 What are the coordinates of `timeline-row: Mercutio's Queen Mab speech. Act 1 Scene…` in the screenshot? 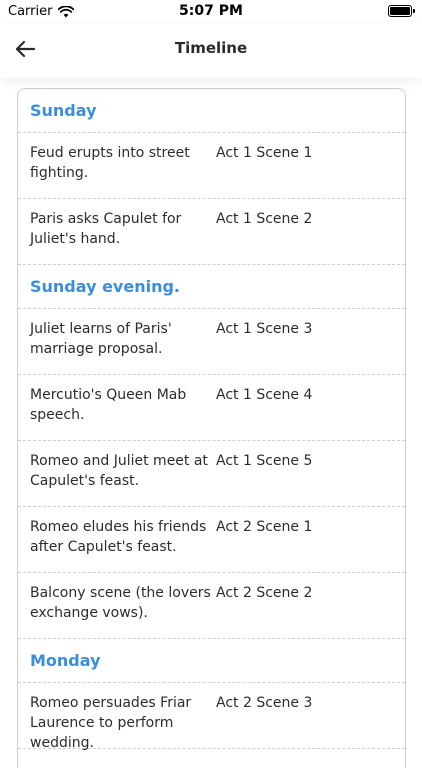 It's located at (211, 408).